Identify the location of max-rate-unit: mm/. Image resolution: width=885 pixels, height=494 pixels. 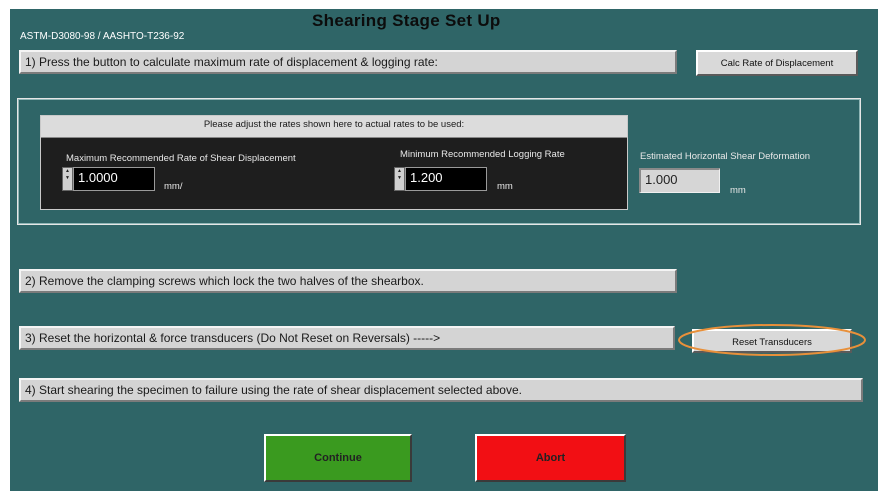
(173, 186).